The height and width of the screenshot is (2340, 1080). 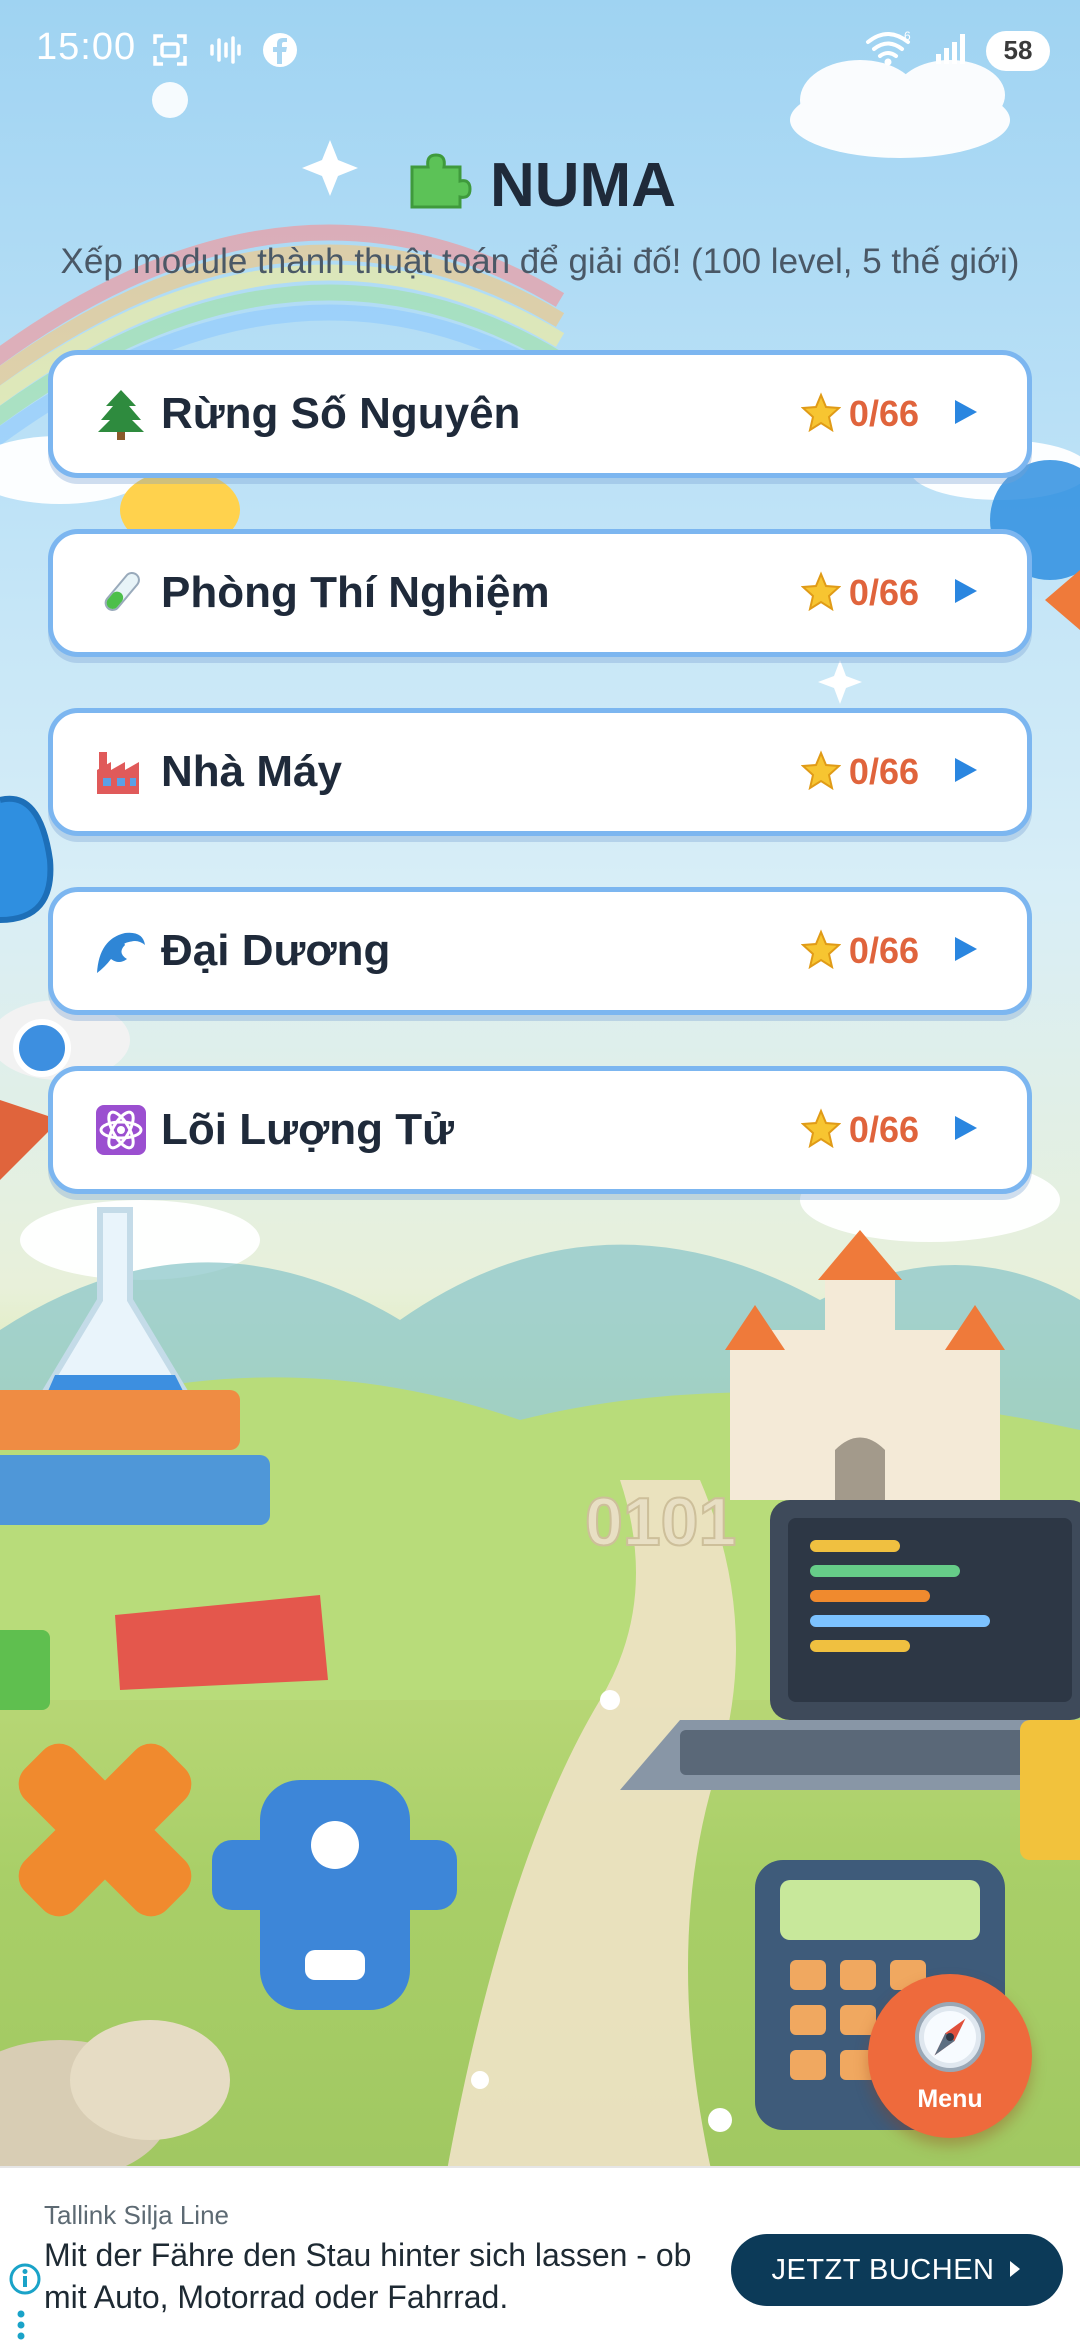 What do you see at coordinates (1018, 50) in the screenshot?
I see `battery-icon: 58` at bounding box center [1018, 50].